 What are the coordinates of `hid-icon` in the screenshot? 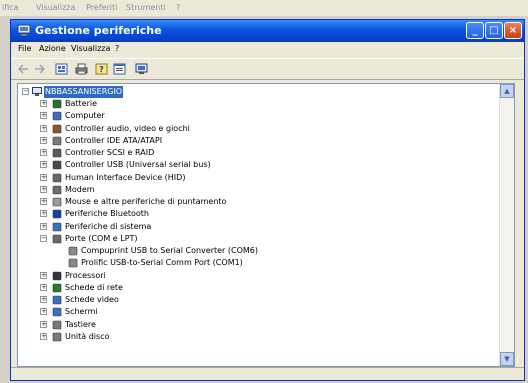 It's located at (57, 178).